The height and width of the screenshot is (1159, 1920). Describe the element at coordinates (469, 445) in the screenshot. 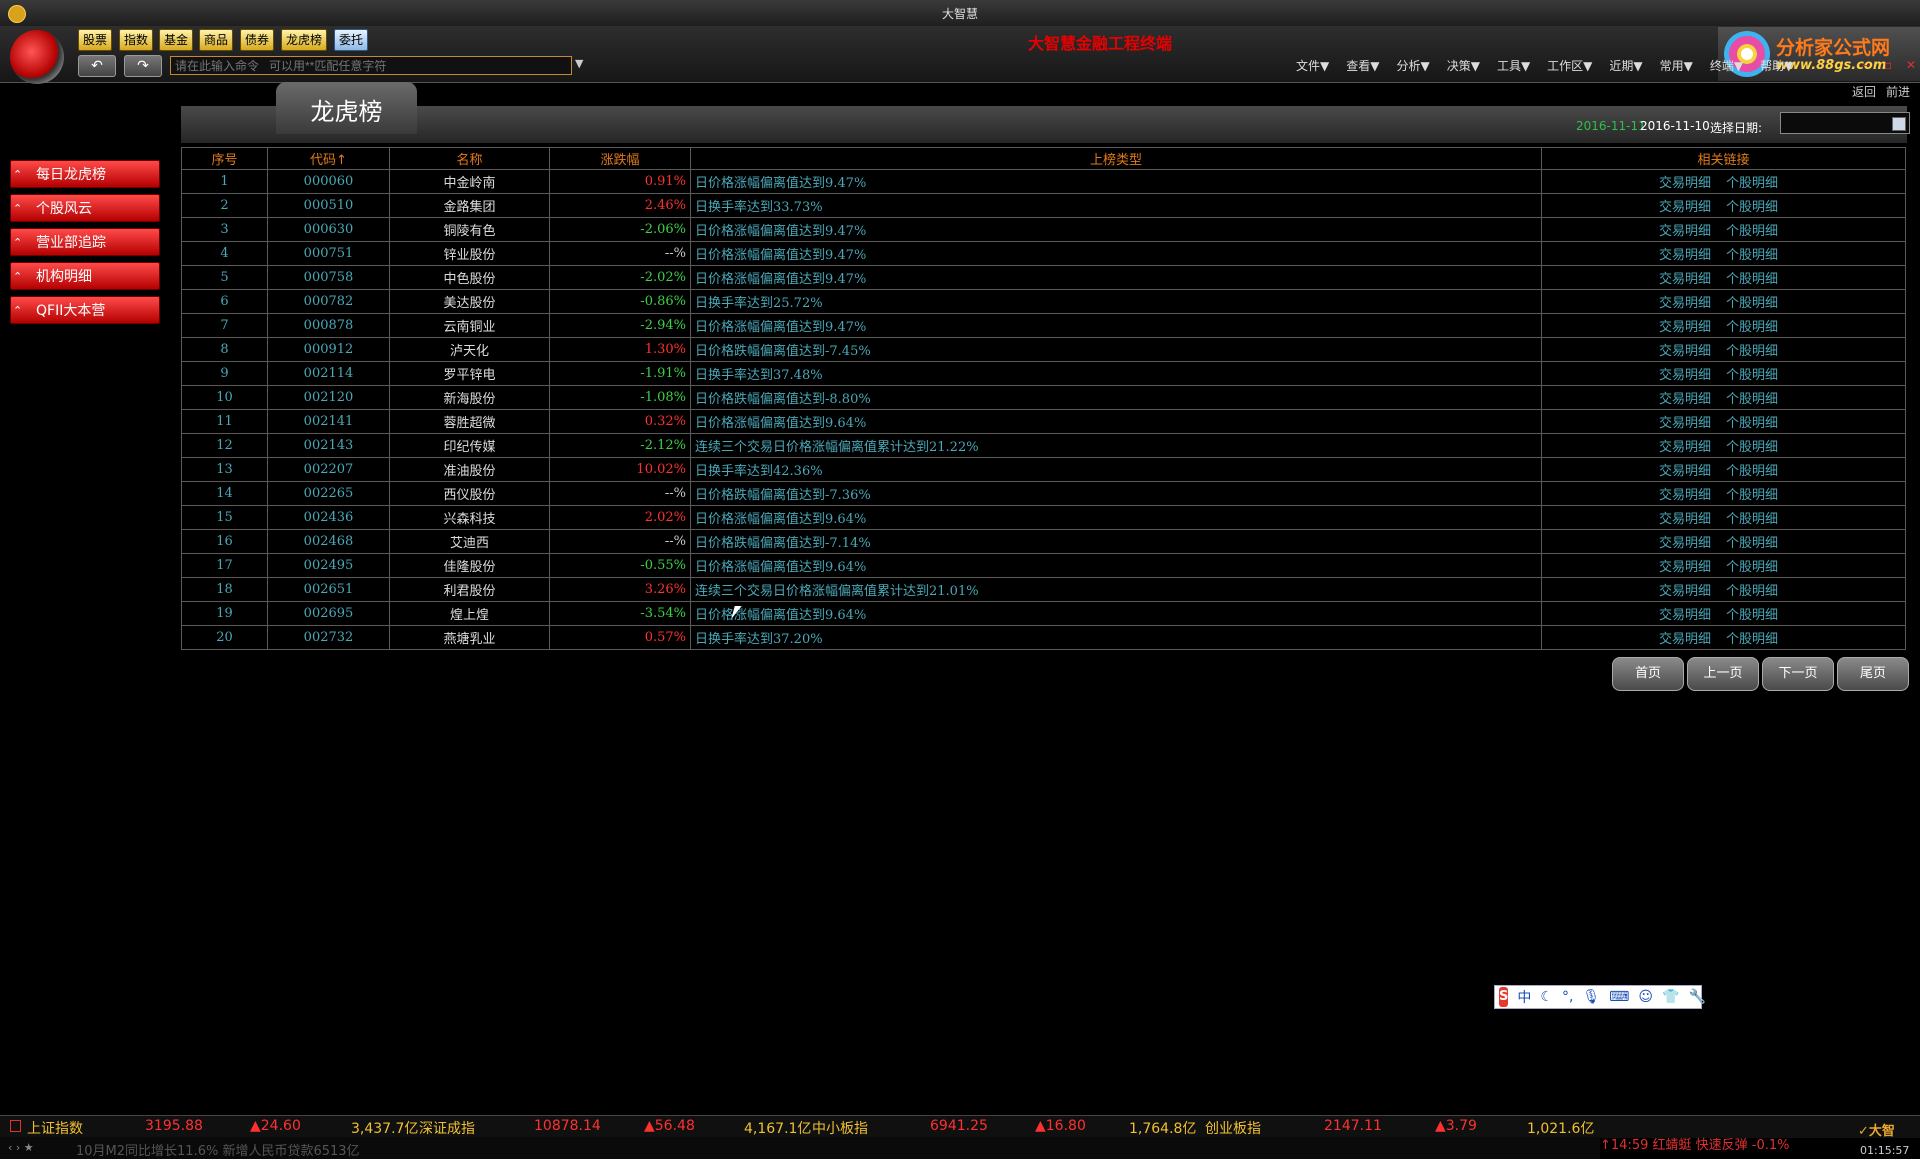

I see `stock-name: 印纪传媒` at that location.